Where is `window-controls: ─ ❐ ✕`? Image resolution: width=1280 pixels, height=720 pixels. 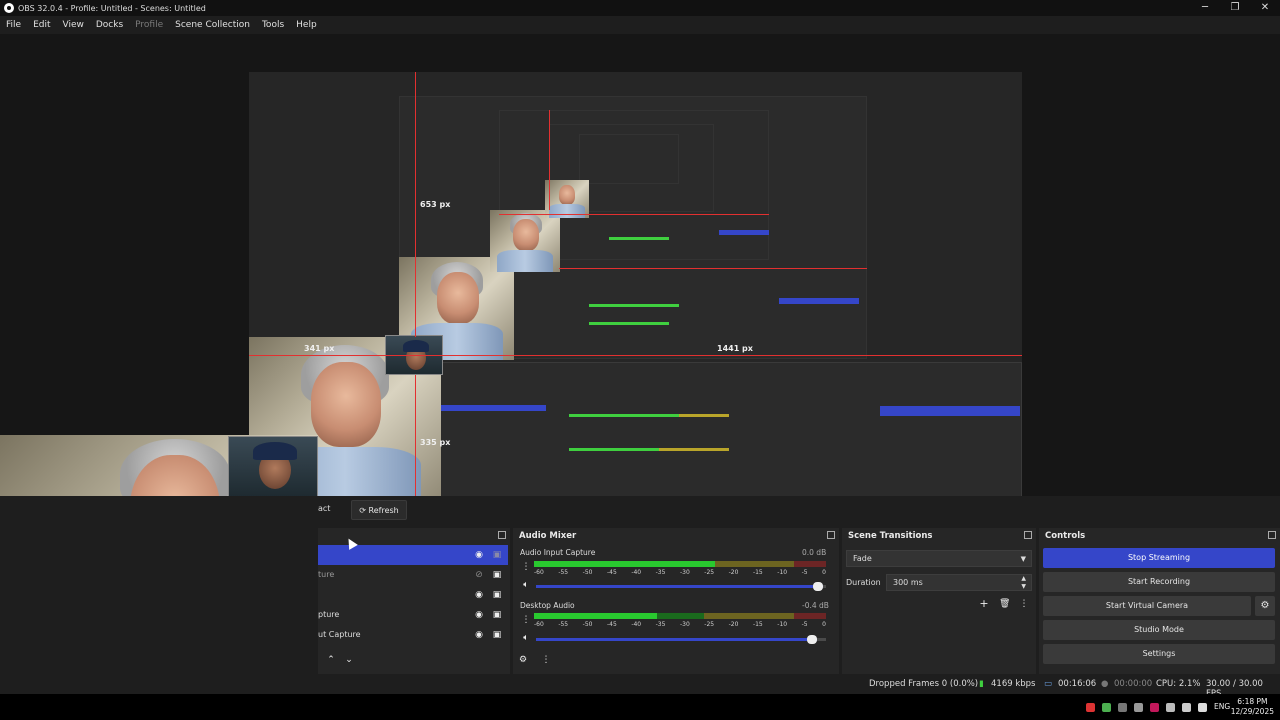 window-controls: ─ ❐ ✕ is located at coordinates (1235, 8).